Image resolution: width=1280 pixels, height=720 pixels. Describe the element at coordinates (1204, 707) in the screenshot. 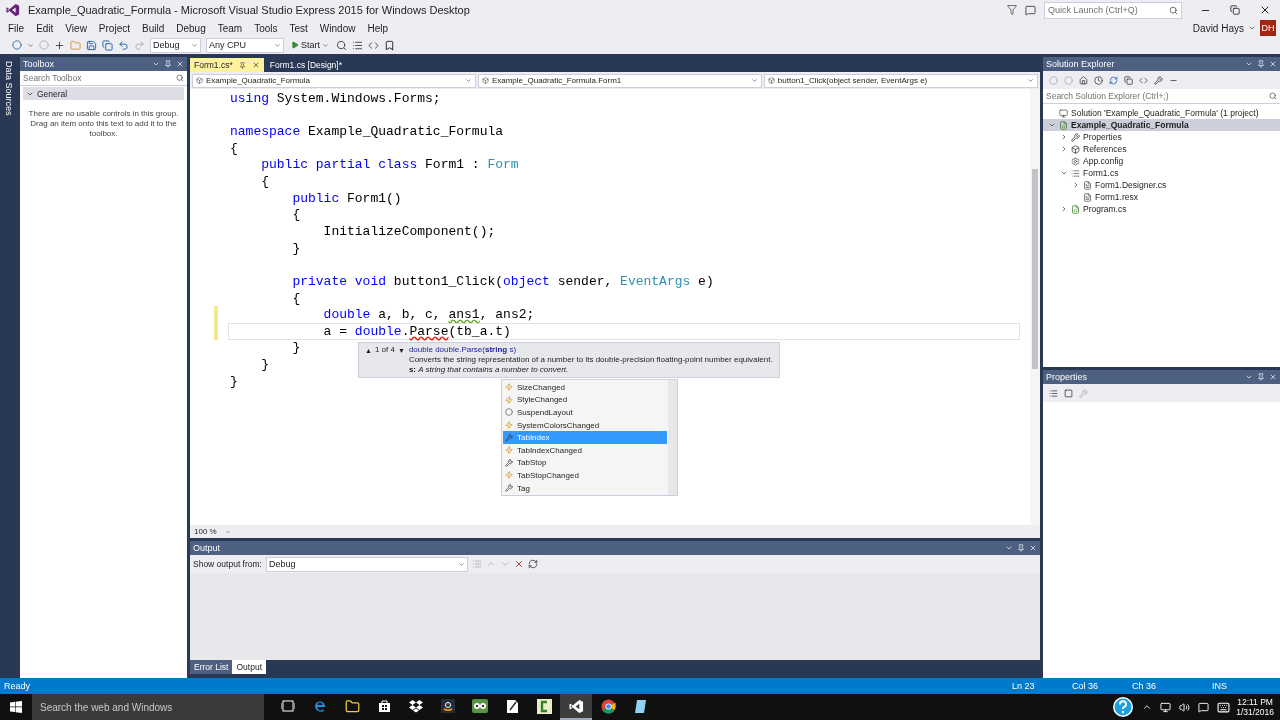

I see `notification-icon` at that location.